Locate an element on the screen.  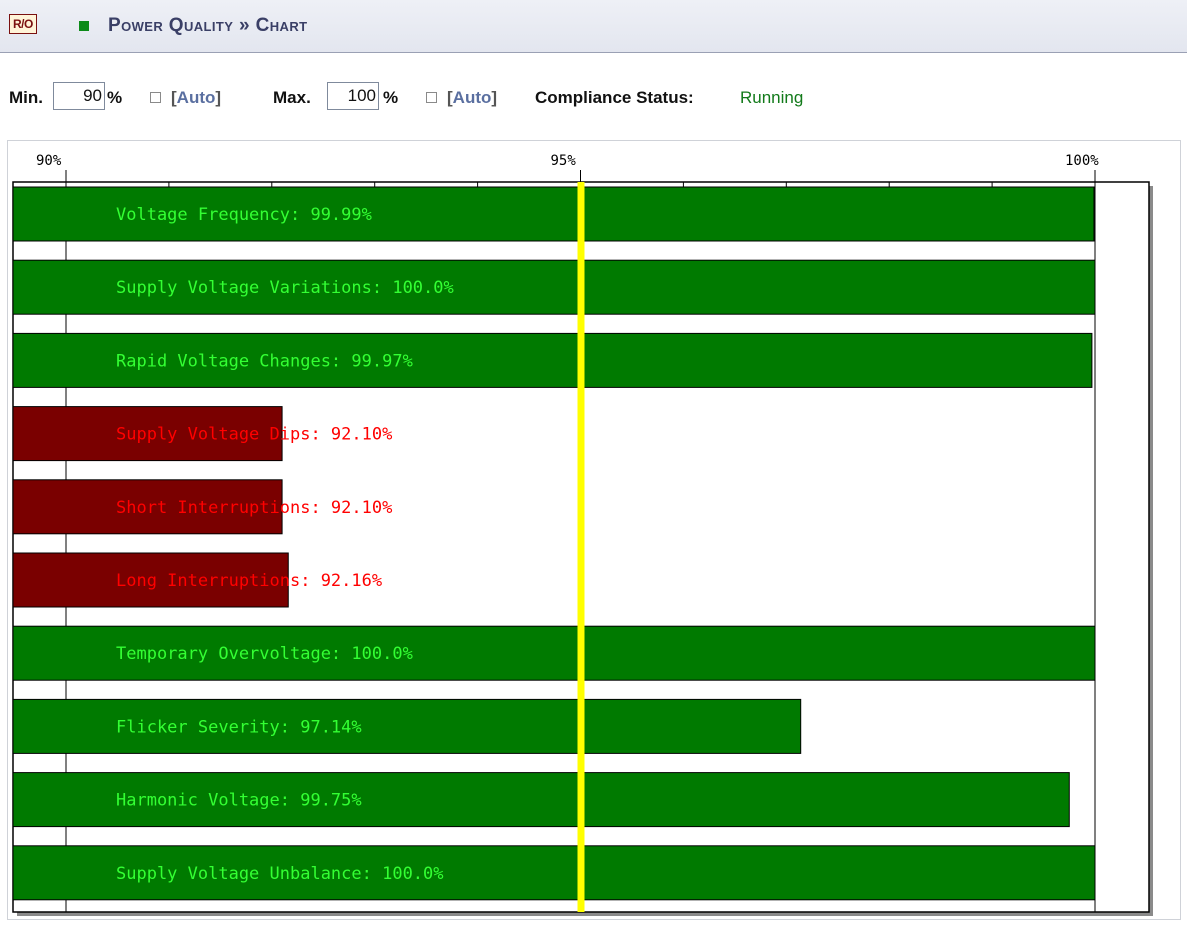
max-auto-link: [Auto] is located at coordinates (472, 98).